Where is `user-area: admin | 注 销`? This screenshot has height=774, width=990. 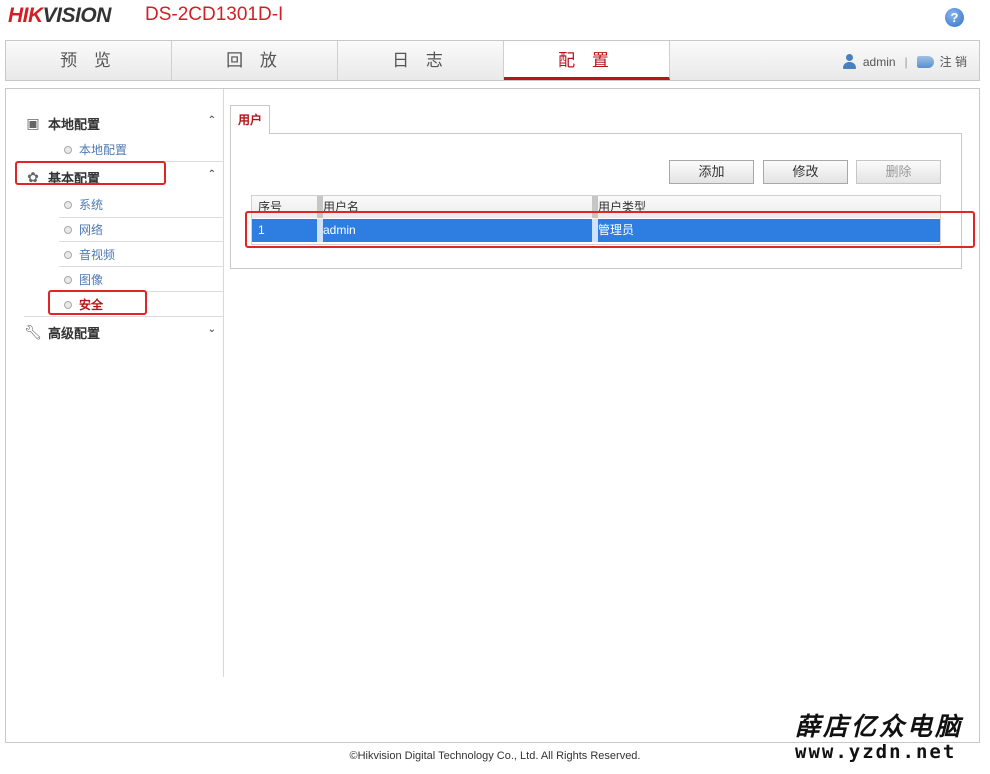 user-area: admin | 注 销 is located at coordinates (904, 61).